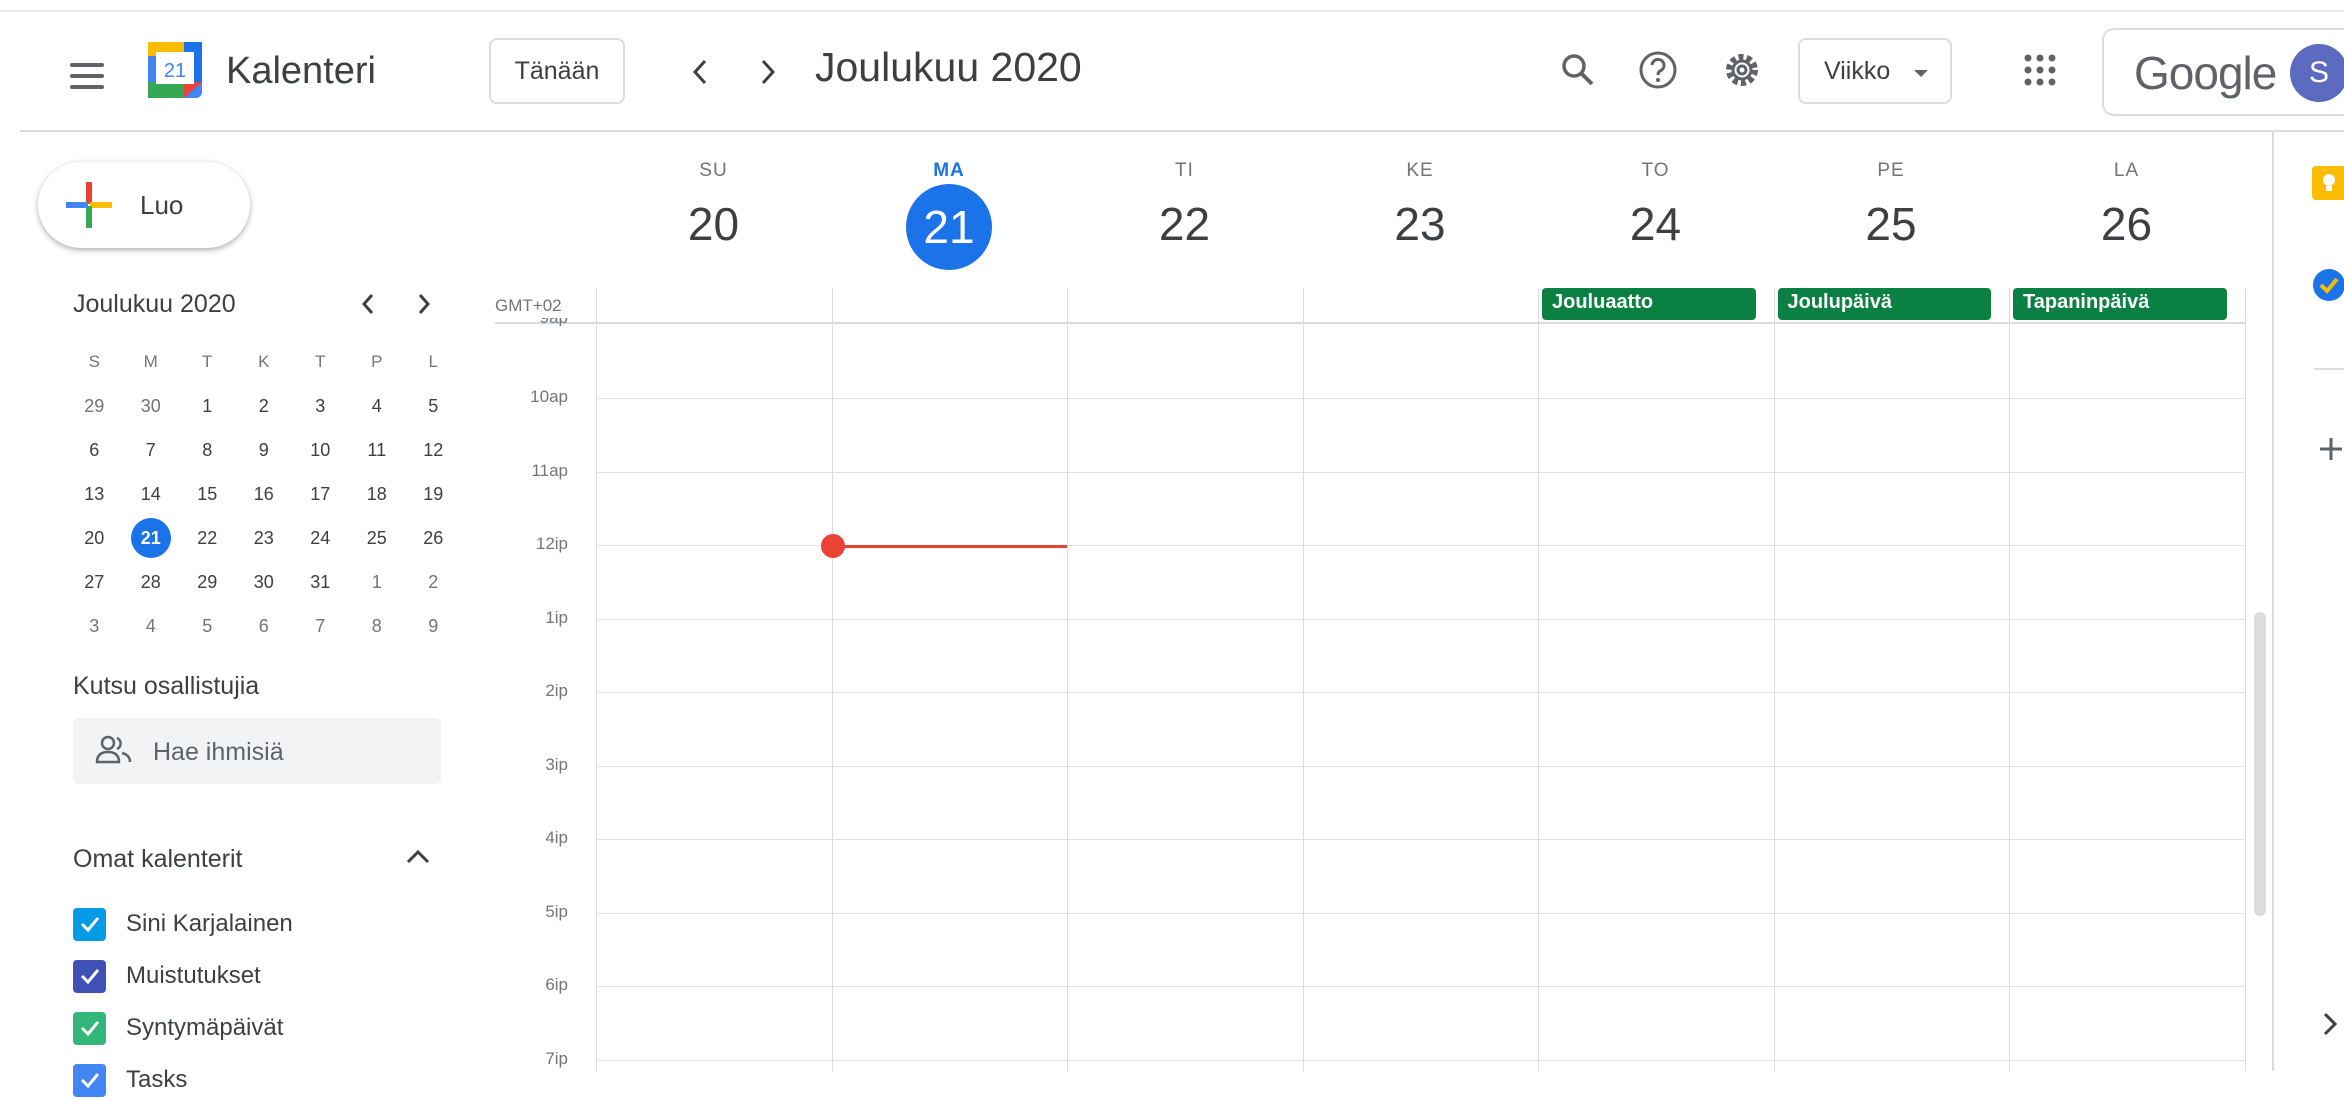  What do you see at coordinates (151, 538) in the screenshot?
I see `mini-day: 21` at bounding box center [151, 538].